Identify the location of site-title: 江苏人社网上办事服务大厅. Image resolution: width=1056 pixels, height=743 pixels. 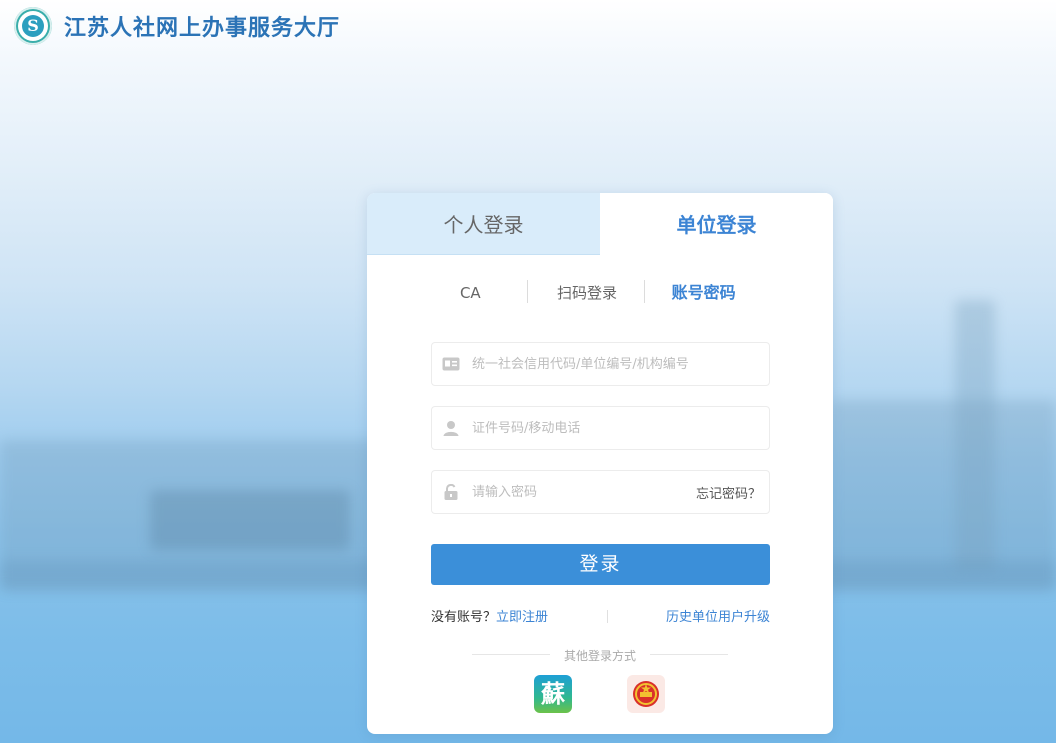
(202, 28).